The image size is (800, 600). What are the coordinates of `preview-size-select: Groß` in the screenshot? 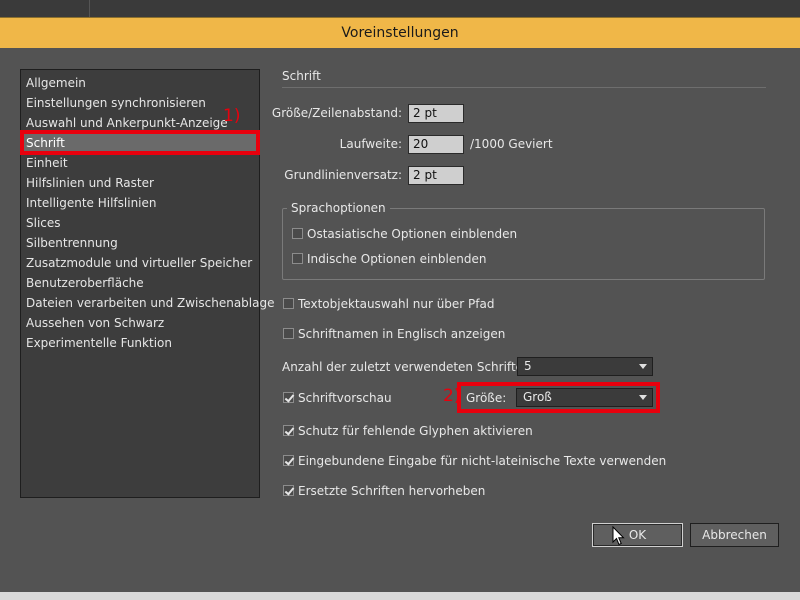 It's located at (584, 397).